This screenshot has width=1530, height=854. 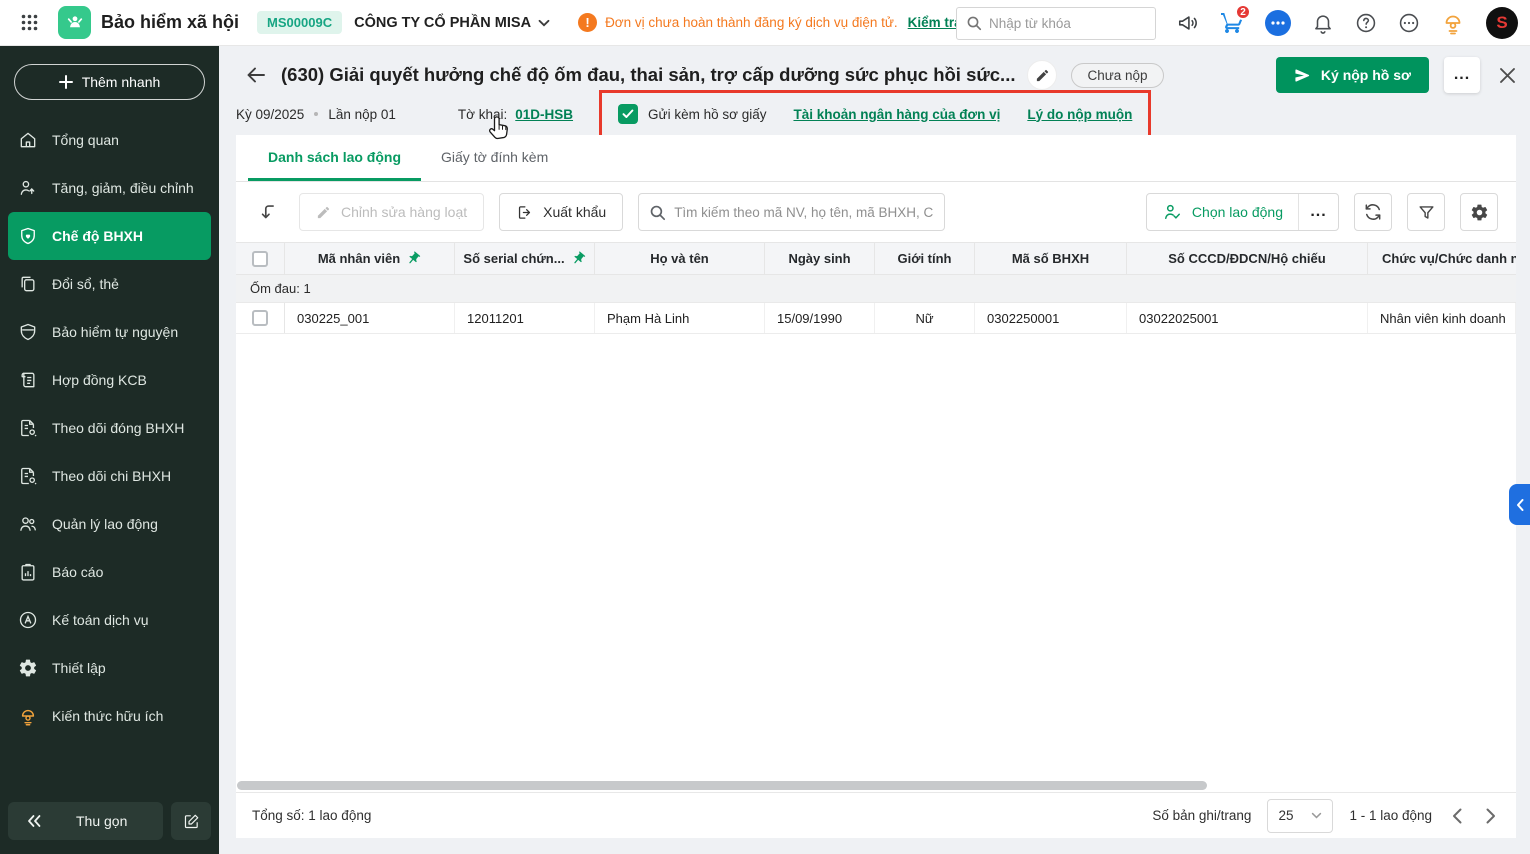 What do you see at coordinates (1278, 23) in the screenshot?
I see `chat-icon` at bounding box center [1278, 23].